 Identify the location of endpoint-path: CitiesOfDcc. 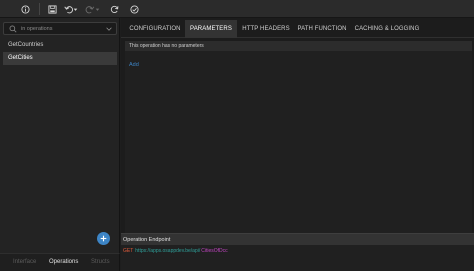
(214, 251).